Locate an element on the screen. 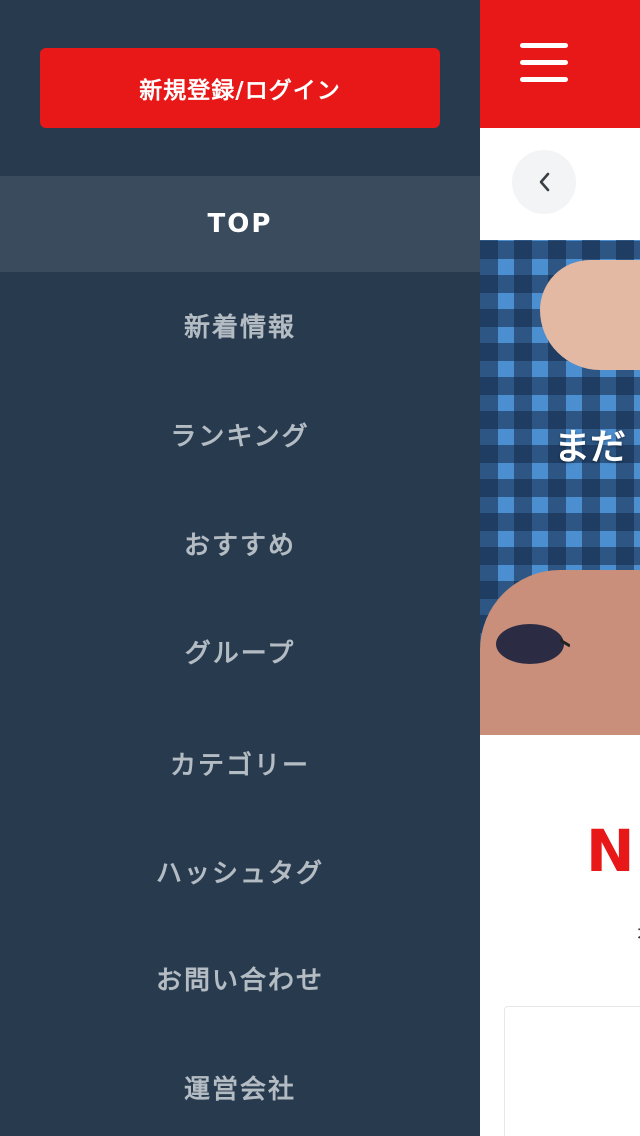 The image size is (640, 1136). hamburger-icon is located at coordinates (544, 63).